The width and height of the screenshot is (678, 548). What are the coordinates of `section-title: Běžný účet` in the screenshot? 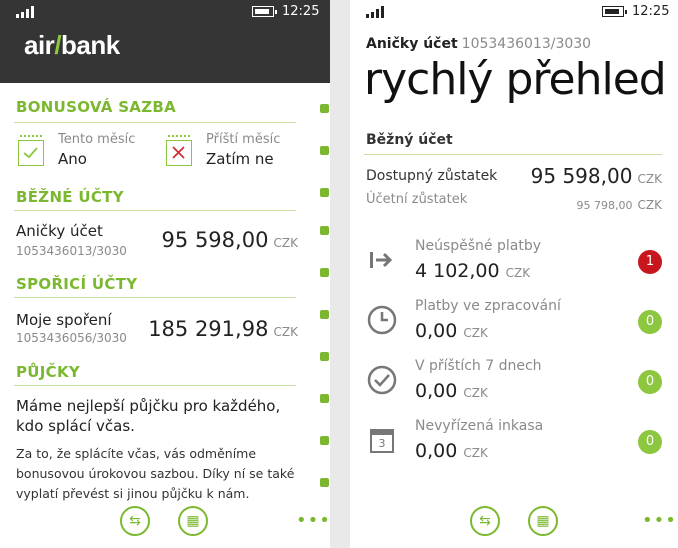 It's located at (409, 140).